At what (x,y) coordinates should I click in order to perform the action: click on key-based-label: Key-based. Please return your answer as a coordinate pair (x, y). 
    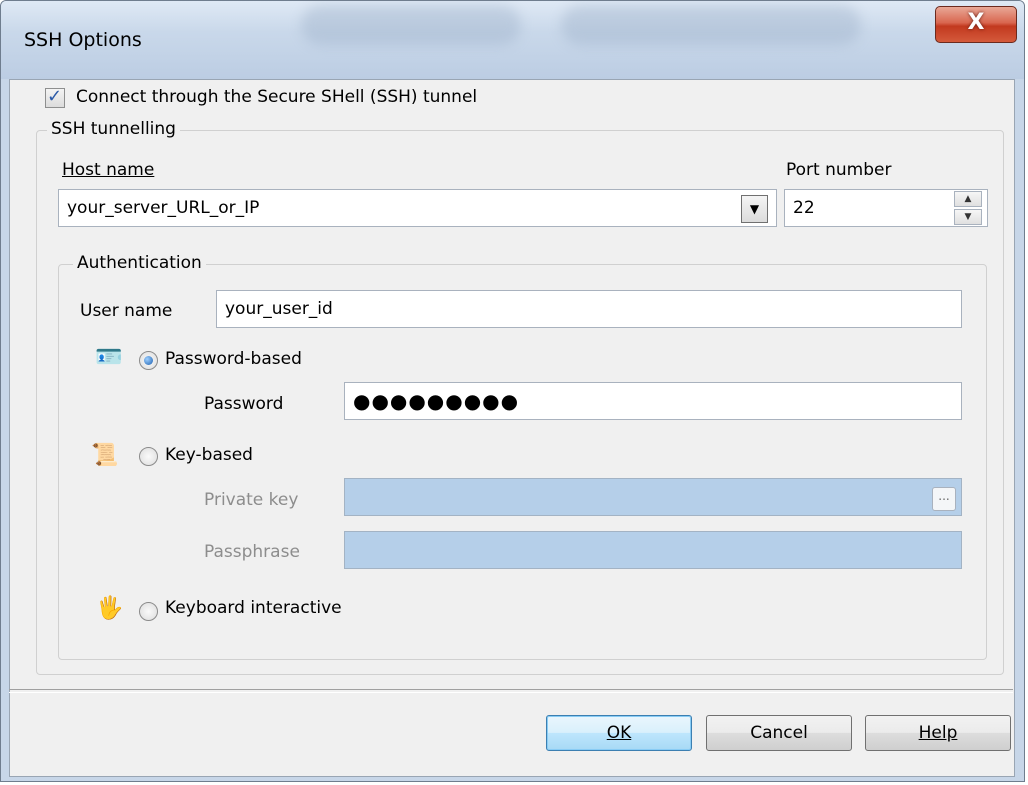
    Looking at the image, I should click on (209, 455).